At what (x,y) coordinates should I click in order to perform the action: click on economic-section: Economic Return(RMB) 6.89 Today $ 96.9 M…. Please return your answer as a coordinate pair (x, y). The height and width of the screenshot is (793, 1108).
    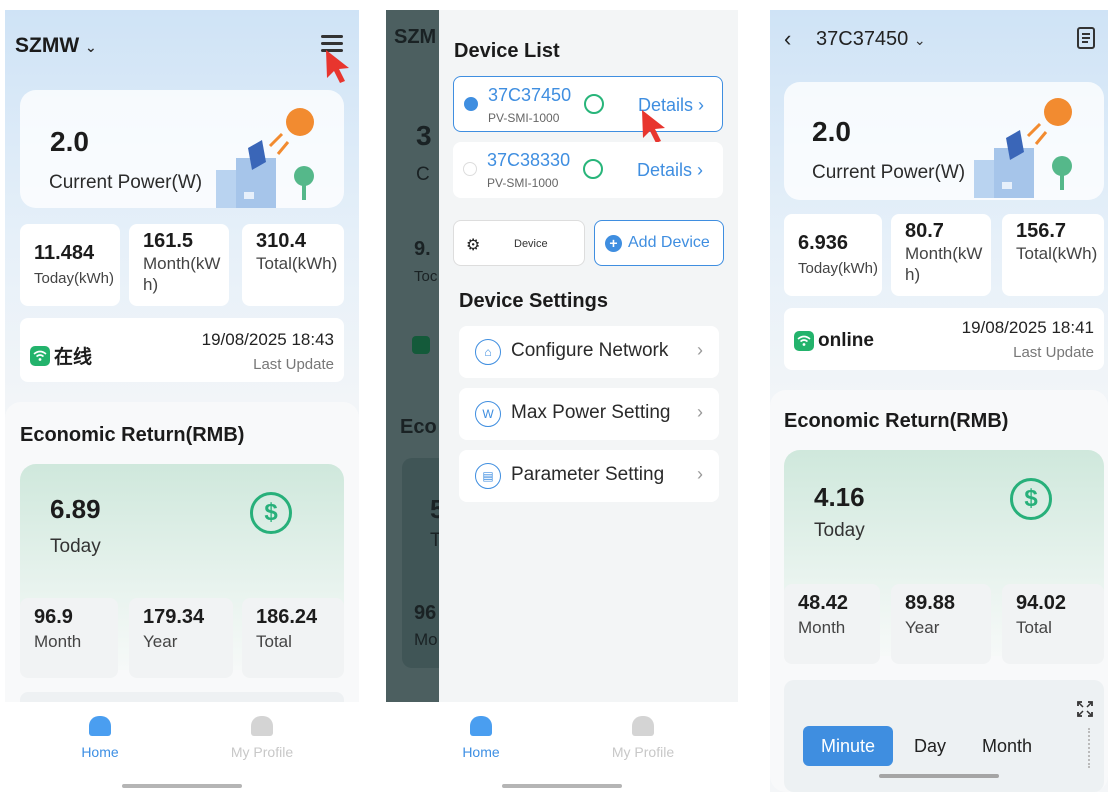
    Looking at the image, I should click on (182, 562).